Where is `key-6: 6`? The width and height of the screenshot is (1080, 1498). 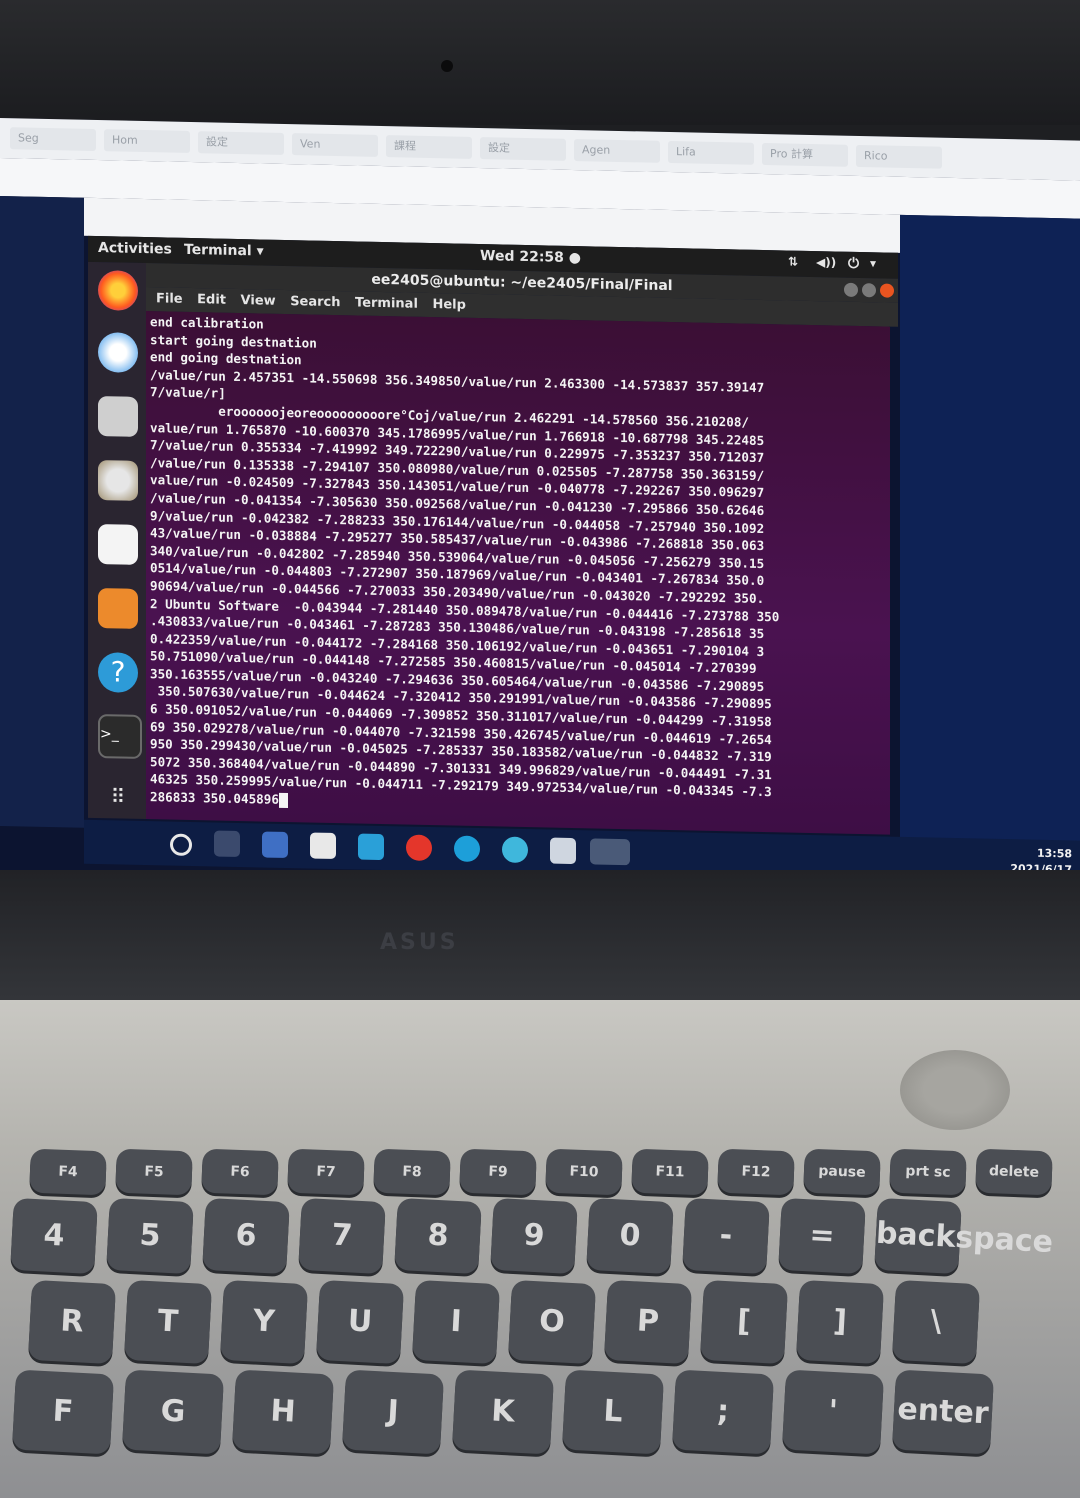
key-6: 6 is located at coordinates (246, 1236).